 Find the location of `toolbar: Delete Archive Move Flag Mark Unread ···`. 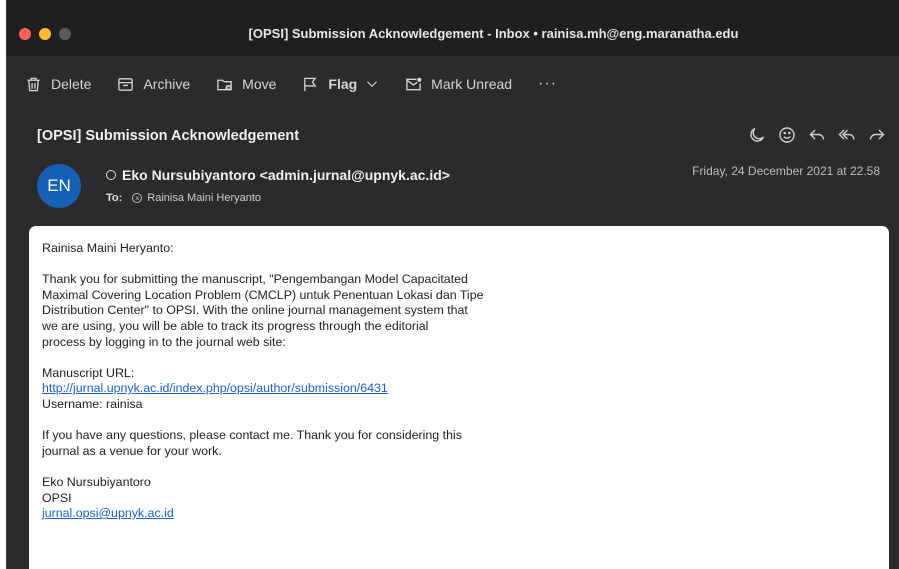

toolbar: Delete Archive Move Flag Mark Unread ··· is located at coordinates (453, 84).